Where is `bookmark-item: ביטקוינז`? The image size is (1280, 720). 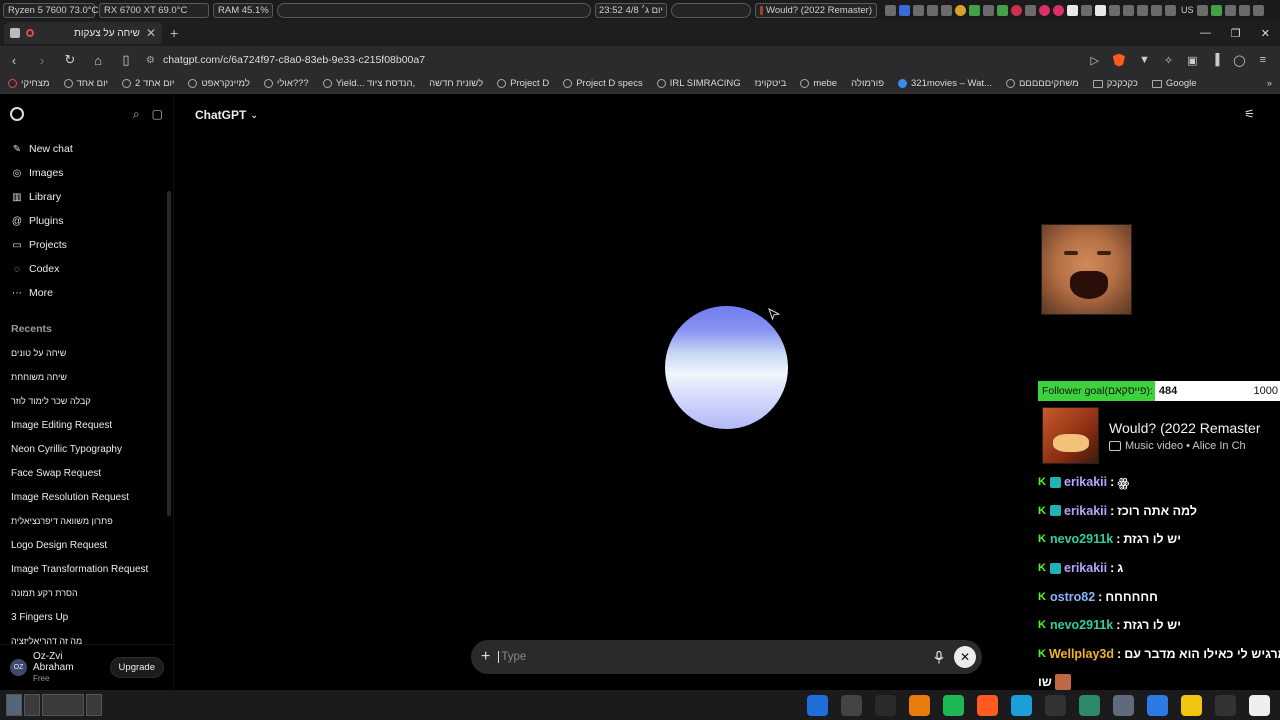 bookmark-item: ביטקוינז is located at coordinates (771, 83).